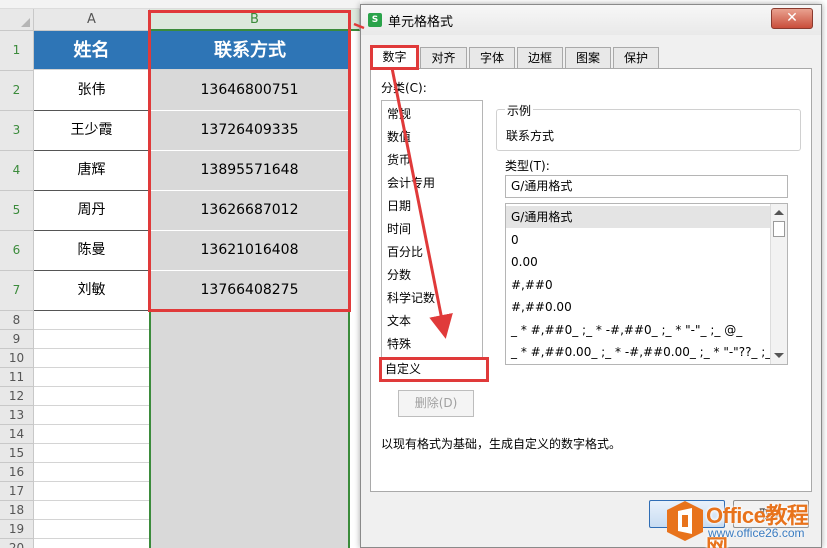  What do you see at coordinates (17, 377) in the screenshot?
I see `row-header-11: 11` at bounding box center [17, 377].